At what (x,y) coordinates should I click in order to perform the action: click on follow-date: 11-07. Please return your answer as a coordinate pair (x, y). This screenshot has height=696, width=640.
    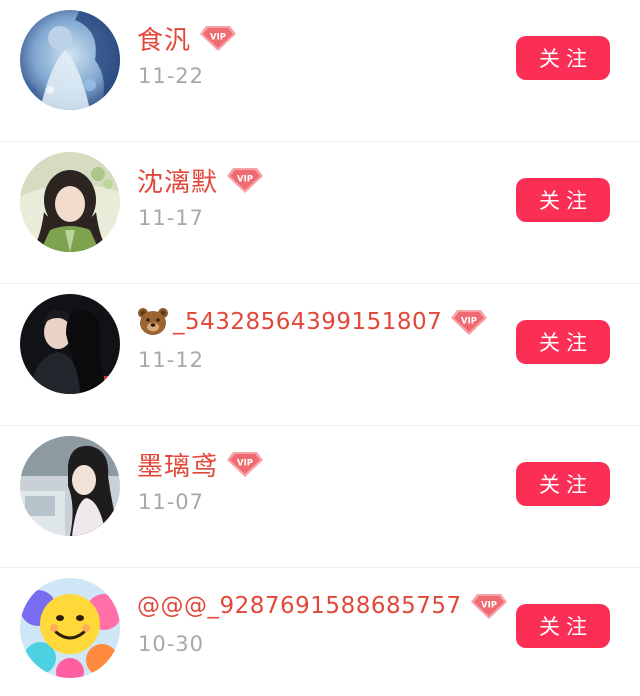
    Looking at the image, I should click on (171, 502).